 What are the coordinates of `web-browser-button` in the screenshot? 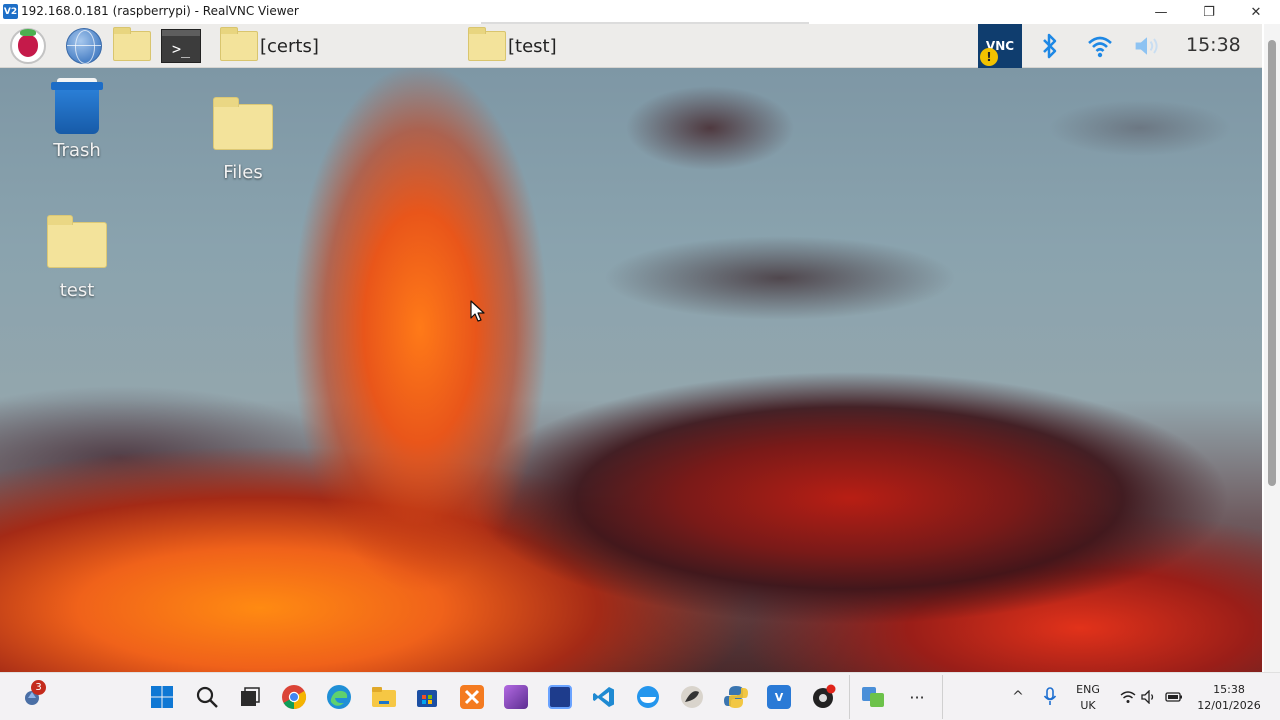 It's located at (85, 46).